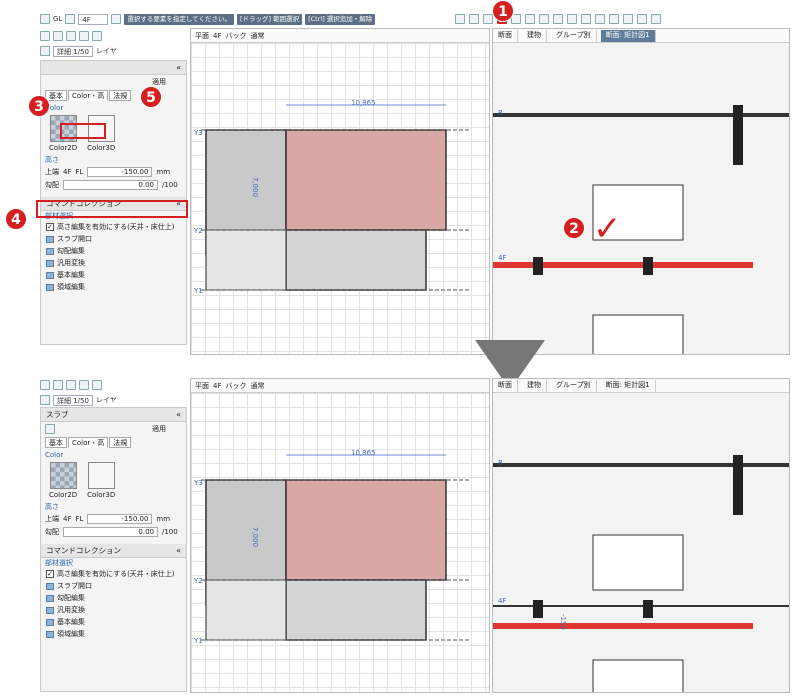  I want to click on slope-unit: /100, so click(170, 184).